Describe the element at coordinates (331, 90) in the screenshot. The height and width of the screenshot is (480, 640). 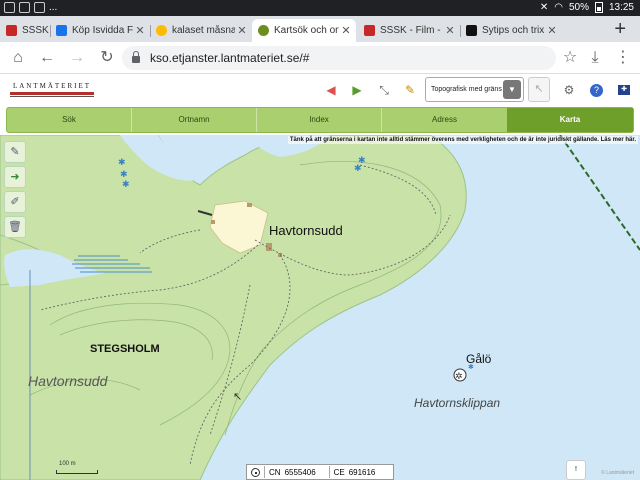
I see `pan-left-icon: ◀` at that location.